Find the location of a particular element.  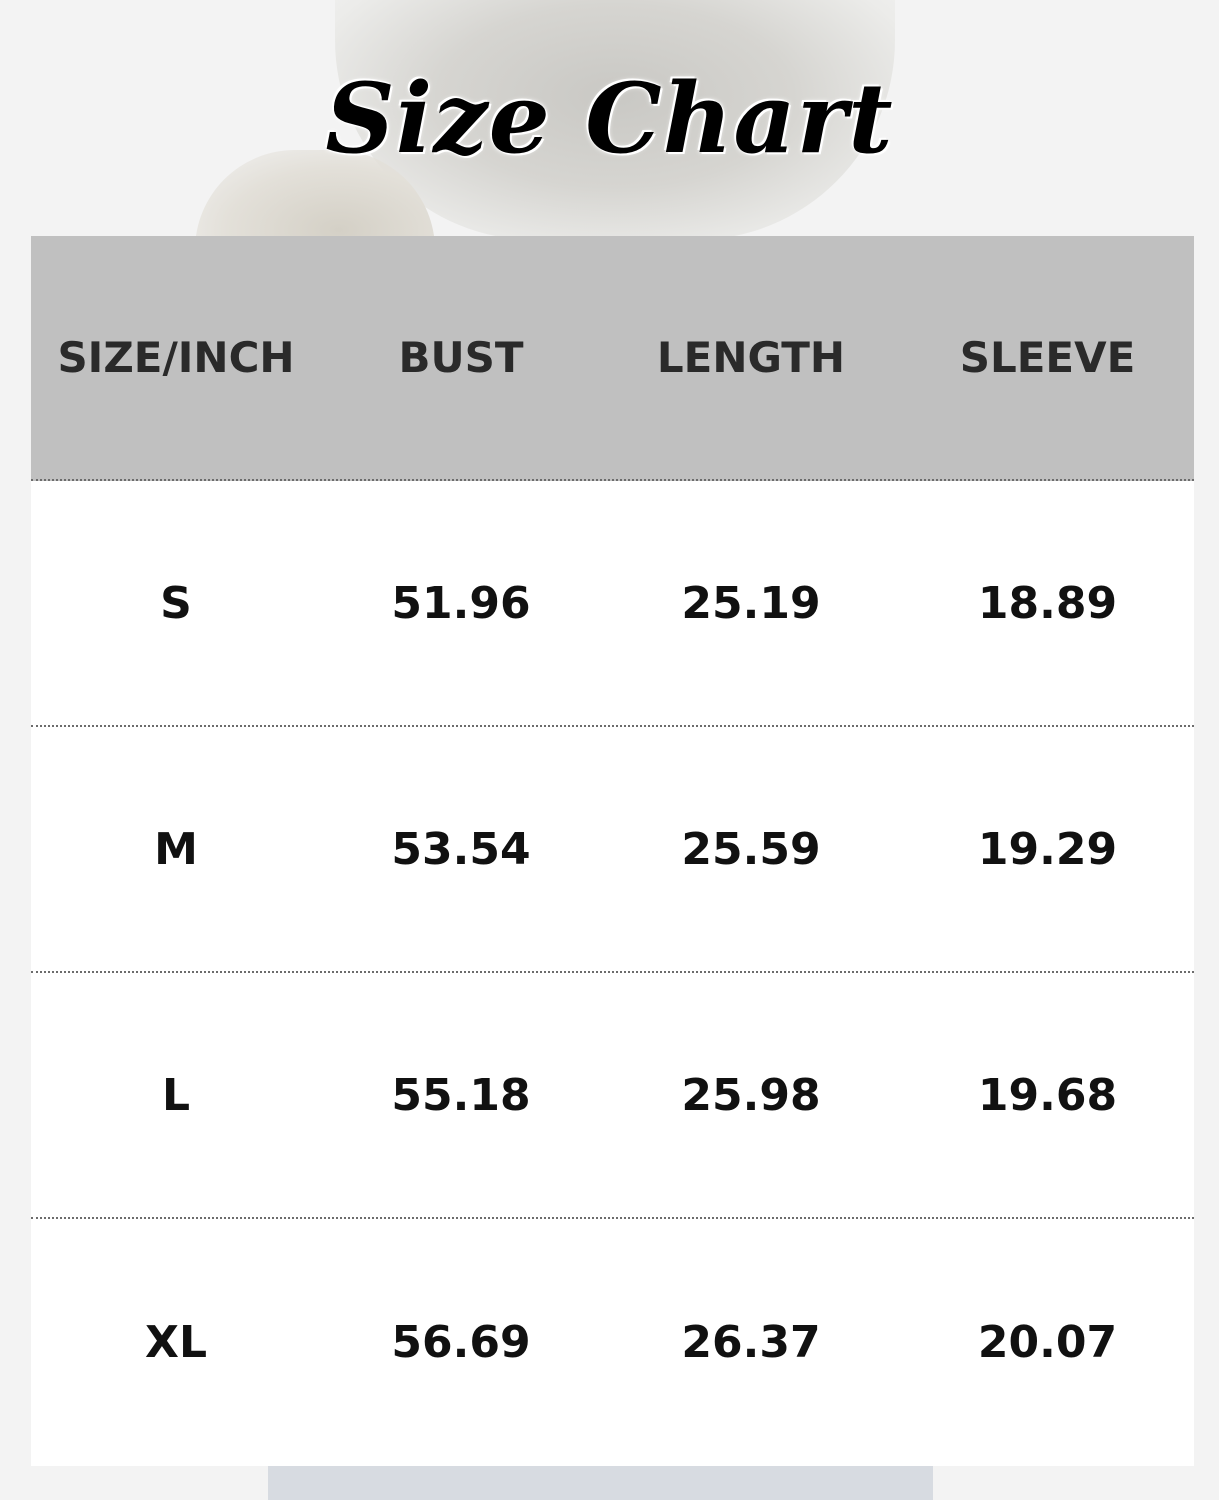

size-cell: L is located at coordinates (176, 1095).